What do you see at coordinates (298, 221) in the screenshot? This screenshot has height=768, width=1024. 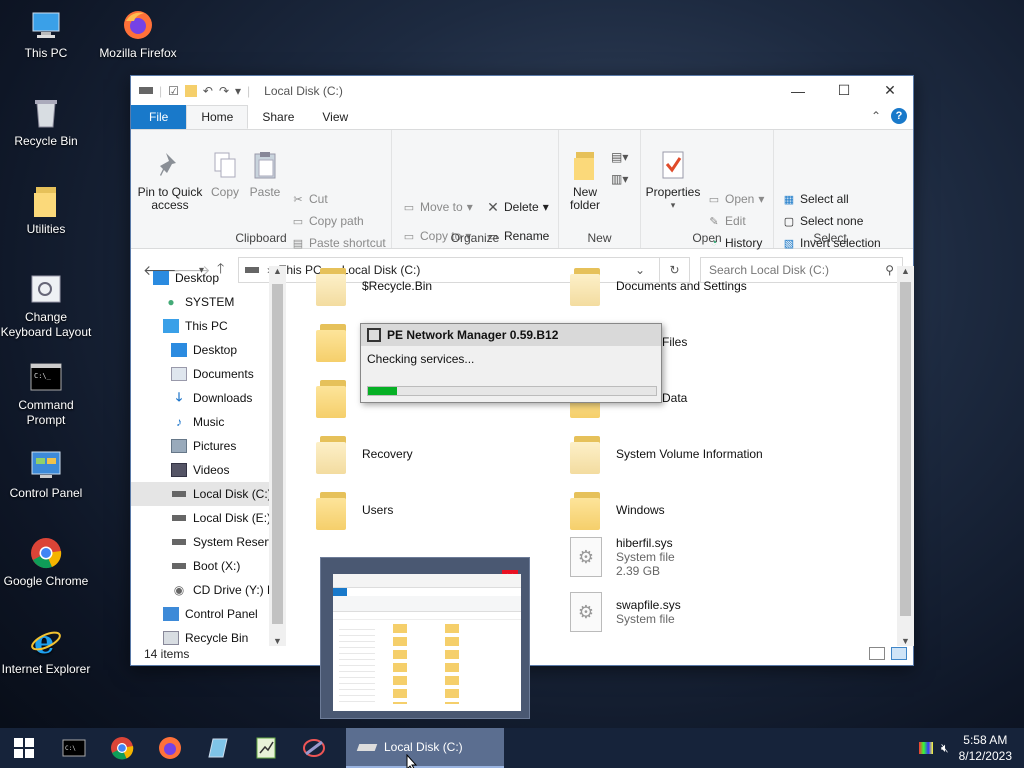 I see `copy-path-icon: ▭` at bounding box center [298, 221].